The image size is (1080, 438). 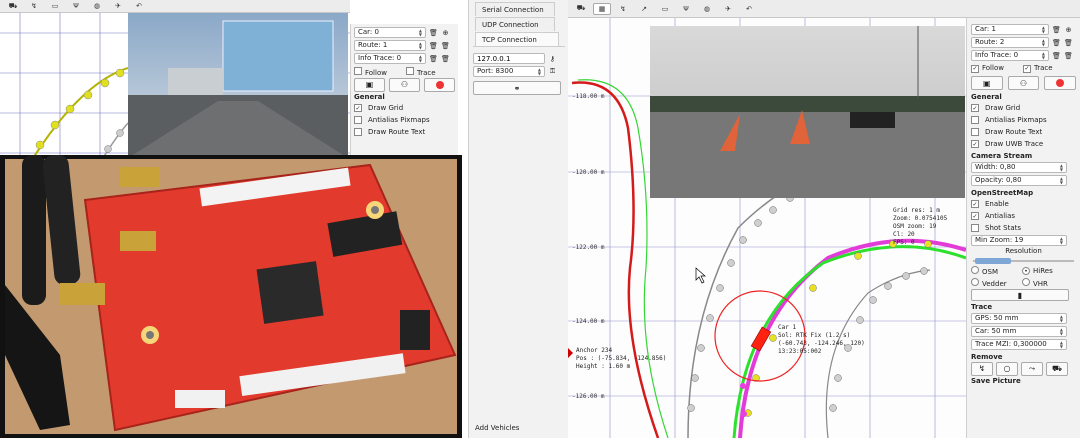 I want to click on trace-checkbox: ✓ Trace, so click(x=1037, y=68).